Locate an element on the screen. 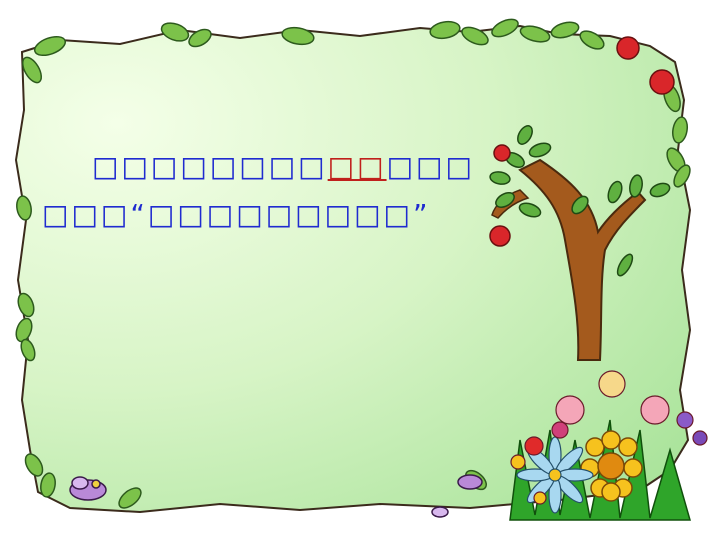 This screenshot has width=720, height=540. slide-text-line-1: □□□□□□□□□□□□□ is located at coordinates (283, 167).